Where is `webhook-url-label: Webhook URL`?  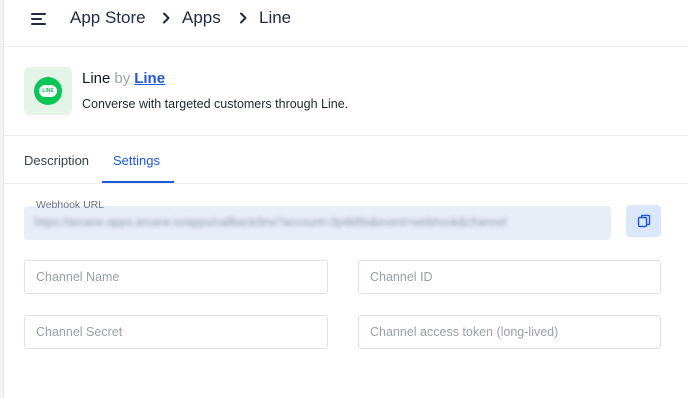 webhook-url-label: Webhook URL is located at coordinates (70, 205).